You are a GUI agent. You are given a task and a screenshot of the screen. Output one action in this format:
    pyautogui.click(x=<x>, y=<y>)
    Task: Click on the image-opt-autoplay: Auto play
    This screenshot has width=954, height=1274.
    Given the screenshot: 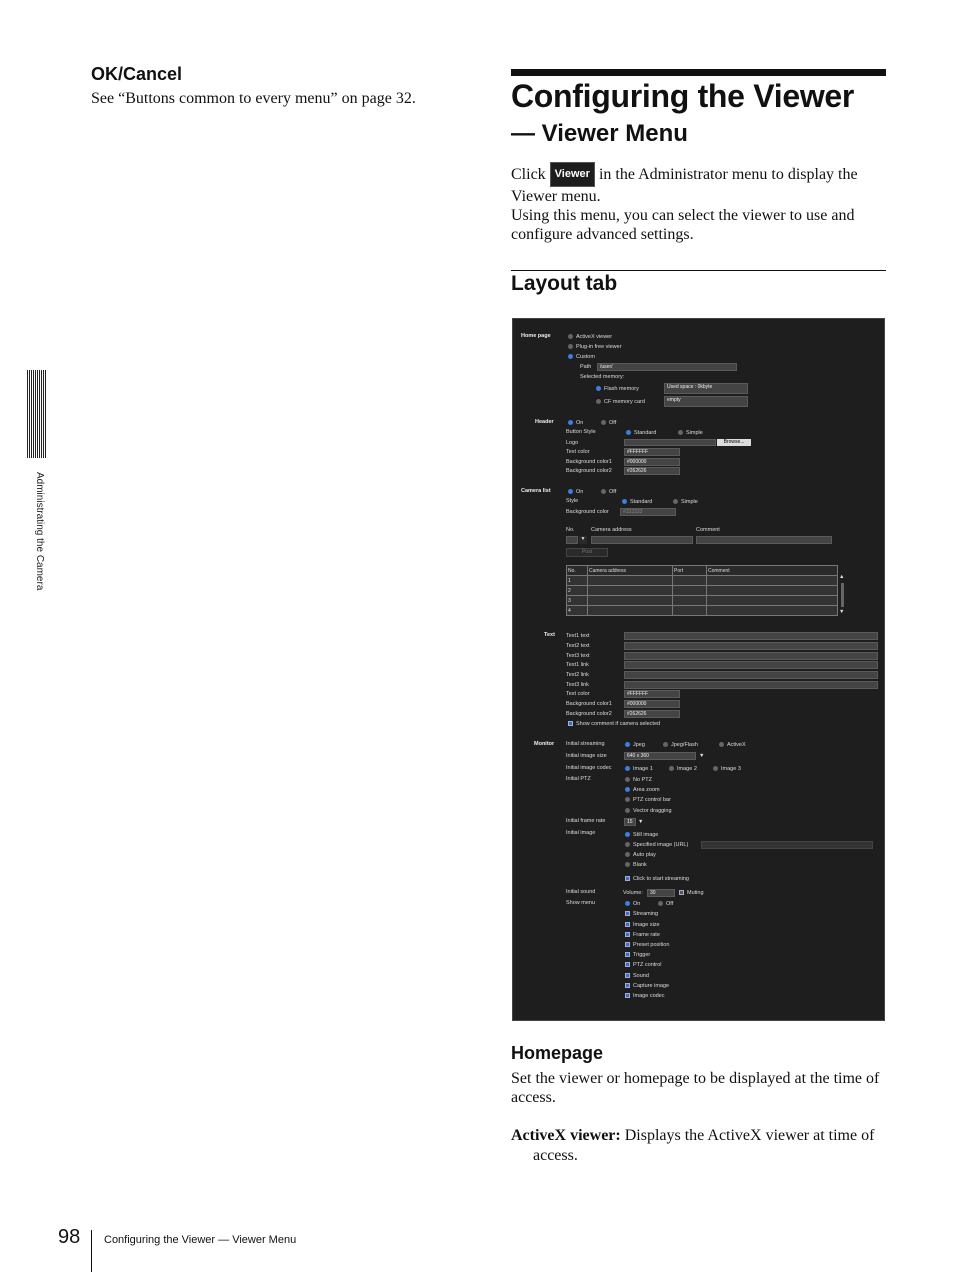 What is the action you would take?
    pyautogui.click(x=640, y=855)
    